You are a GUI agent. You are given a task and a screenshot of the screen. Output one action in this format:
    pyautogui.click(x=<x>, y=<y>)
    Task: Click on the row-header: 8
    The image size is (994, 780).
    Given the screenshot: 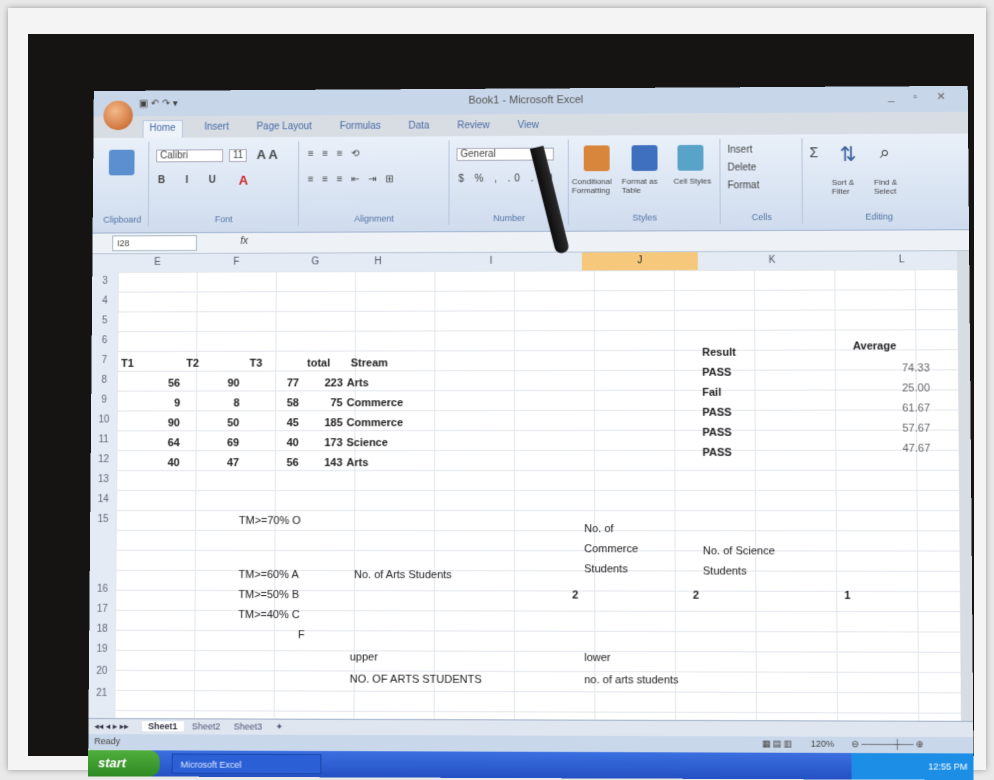 What is the action you would take?
    pyautogui.click(x=104, y=380)
    